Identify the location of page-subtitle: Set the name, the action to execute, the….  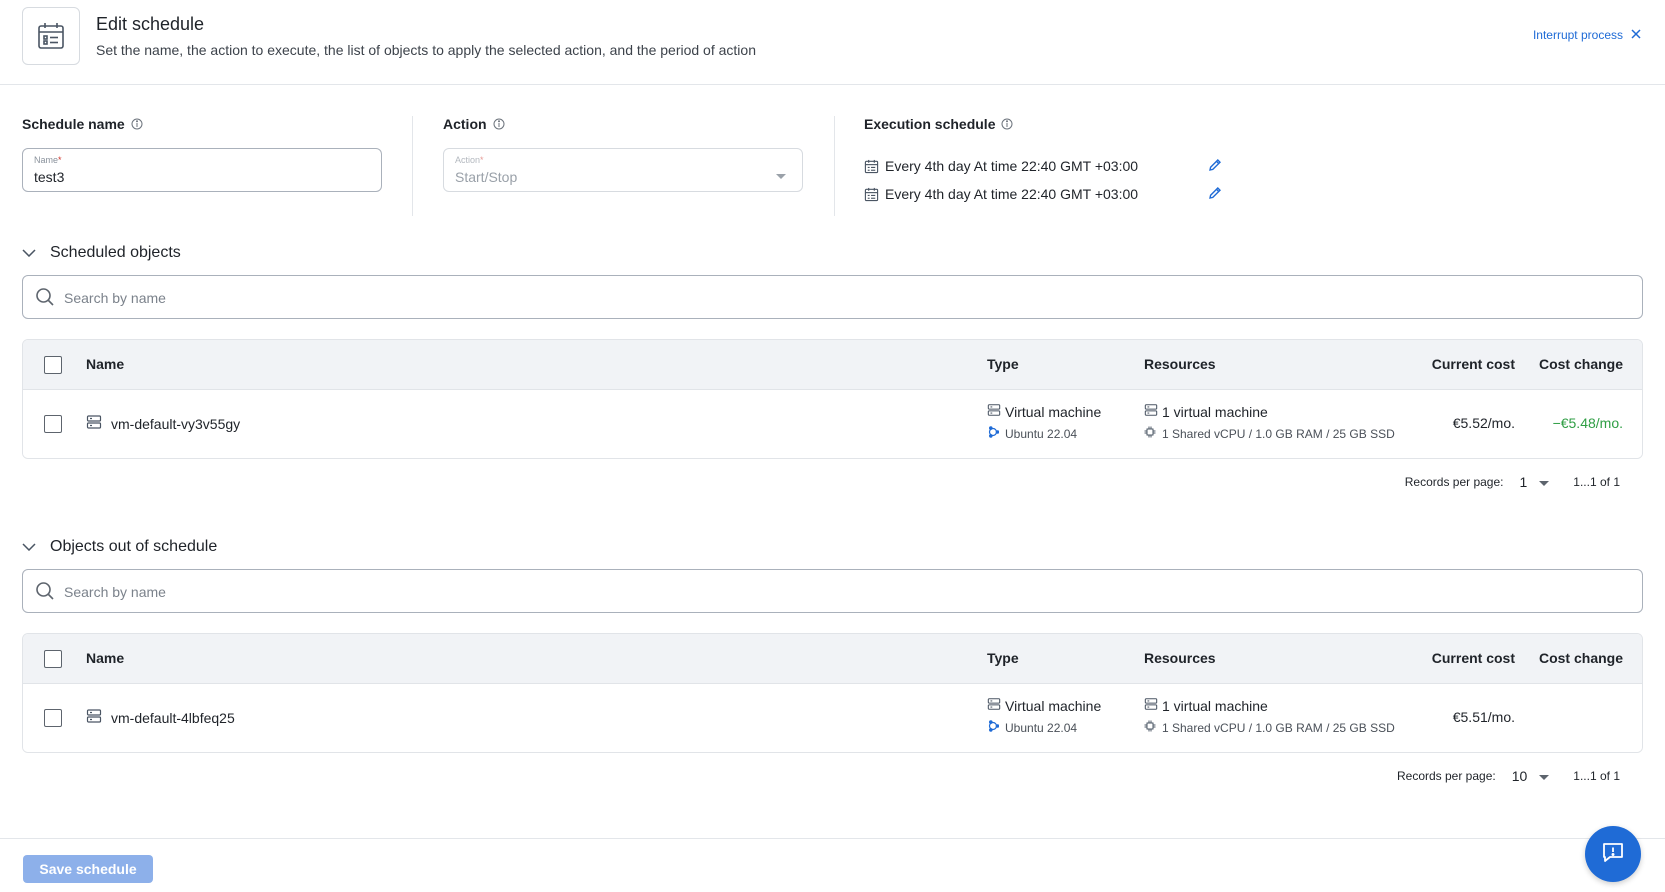
(426, 50).